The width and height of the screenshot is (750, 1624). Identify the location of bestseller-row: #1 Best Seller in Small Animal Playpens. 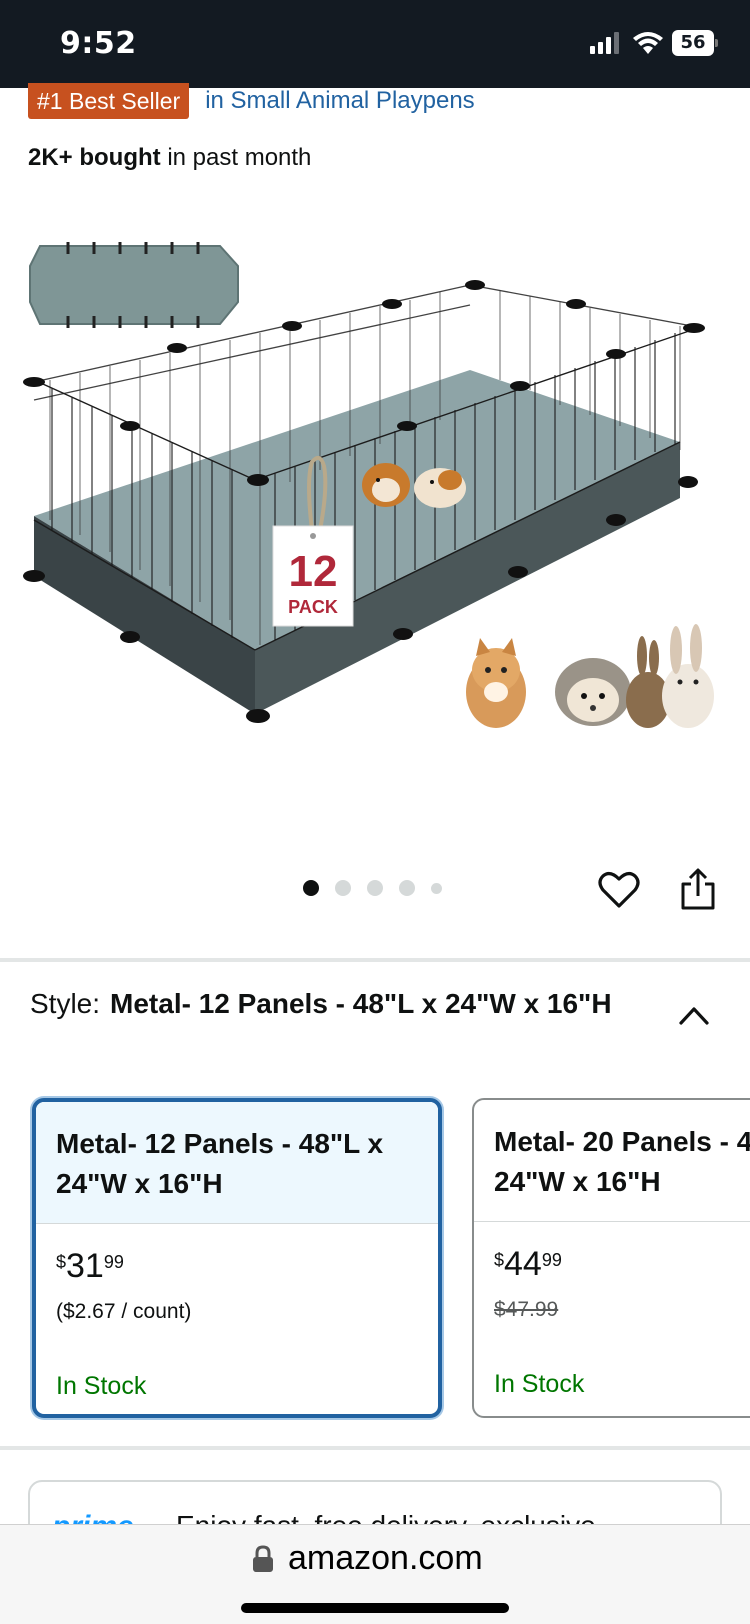
(251, 101).